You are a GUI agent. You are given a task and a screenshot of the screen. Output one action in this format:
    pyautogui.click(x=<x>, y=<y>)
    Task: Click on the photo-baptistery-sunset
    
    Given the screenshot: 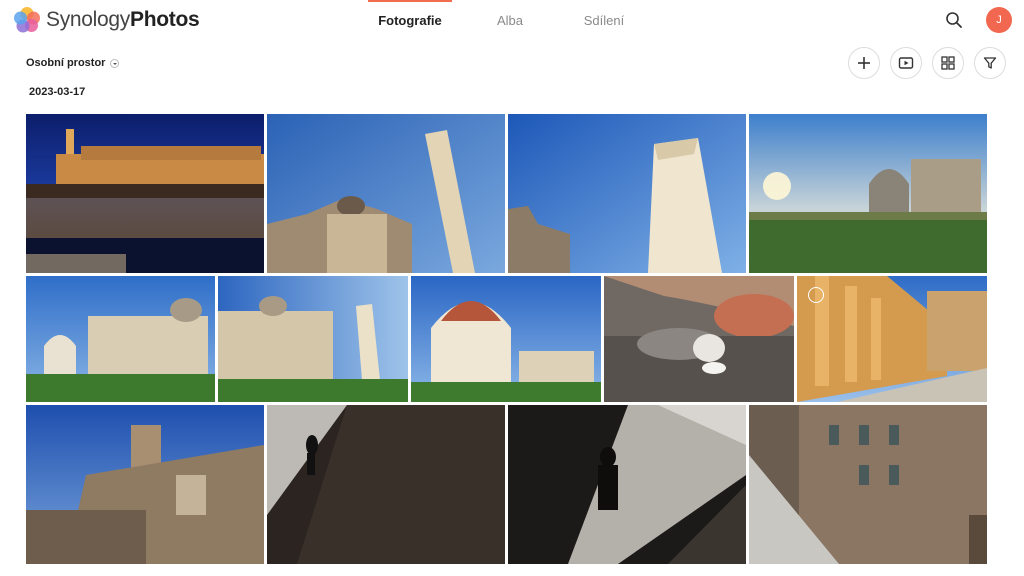 What is the action you would take?
    pyautogui.click(x=868, y=193)
    